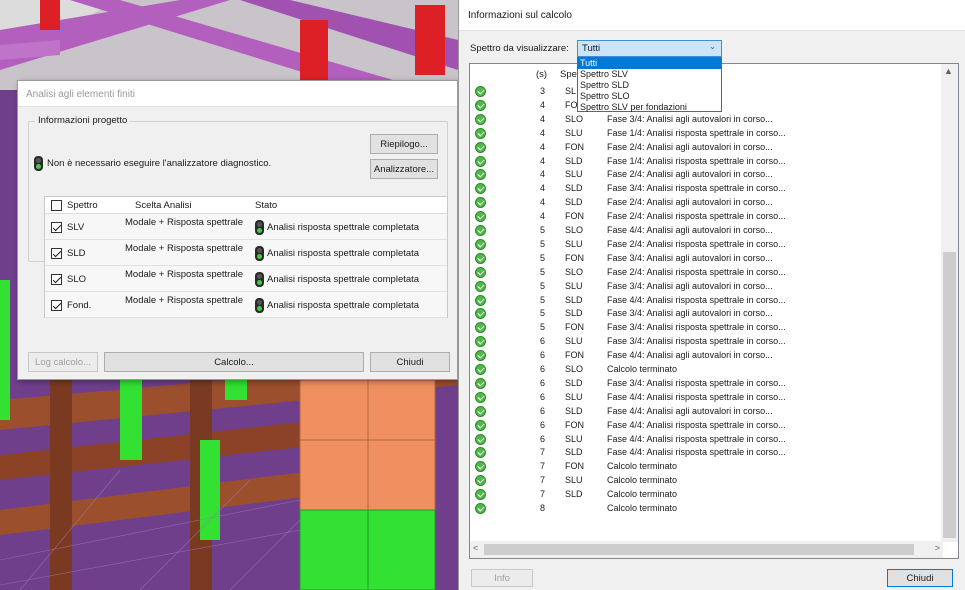 This screenshot has width=965, height=590. Describe the element at coordinates (705, 495) in the screenshot. I see `log-row: 7 SLD Calcolo terminato` at that location.